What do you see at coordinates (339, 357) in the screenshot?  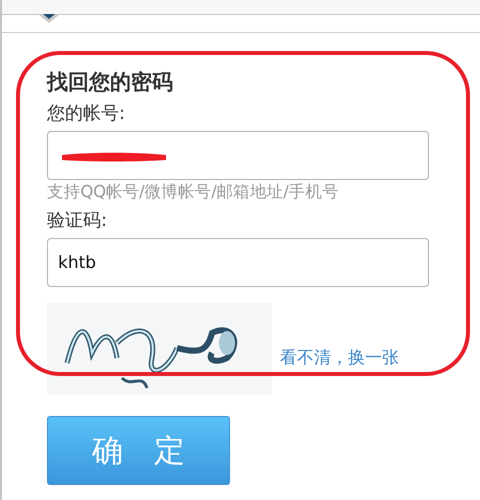 I see `refresh-link: 看不清，换一张` at bounding box center [339, 357].